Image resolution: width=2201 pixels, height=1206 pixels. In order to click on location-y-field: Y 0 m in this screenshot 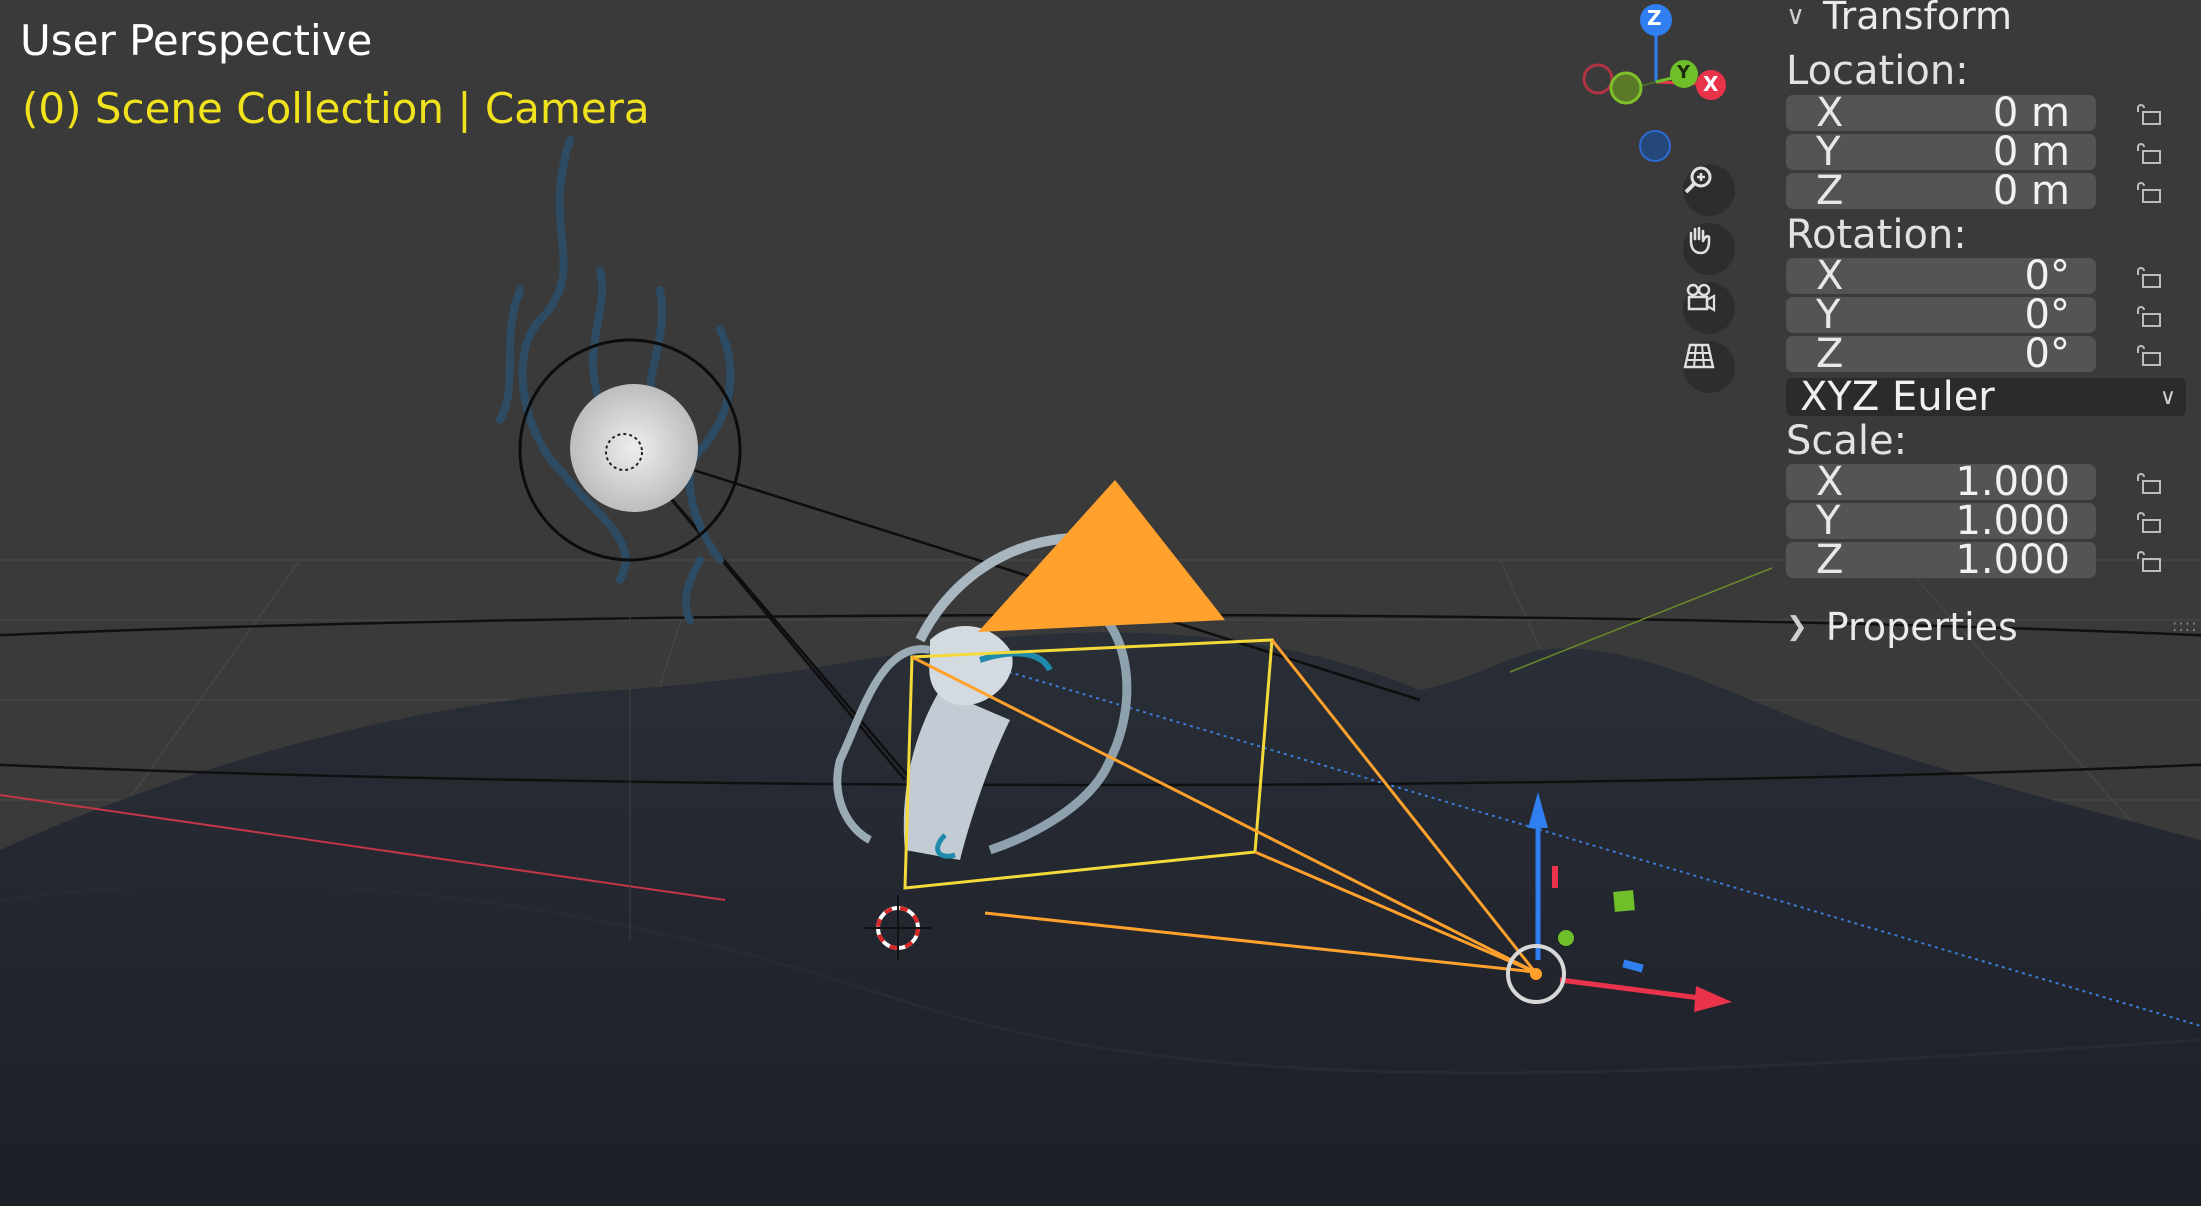, I will do `click(1941, 152)`.